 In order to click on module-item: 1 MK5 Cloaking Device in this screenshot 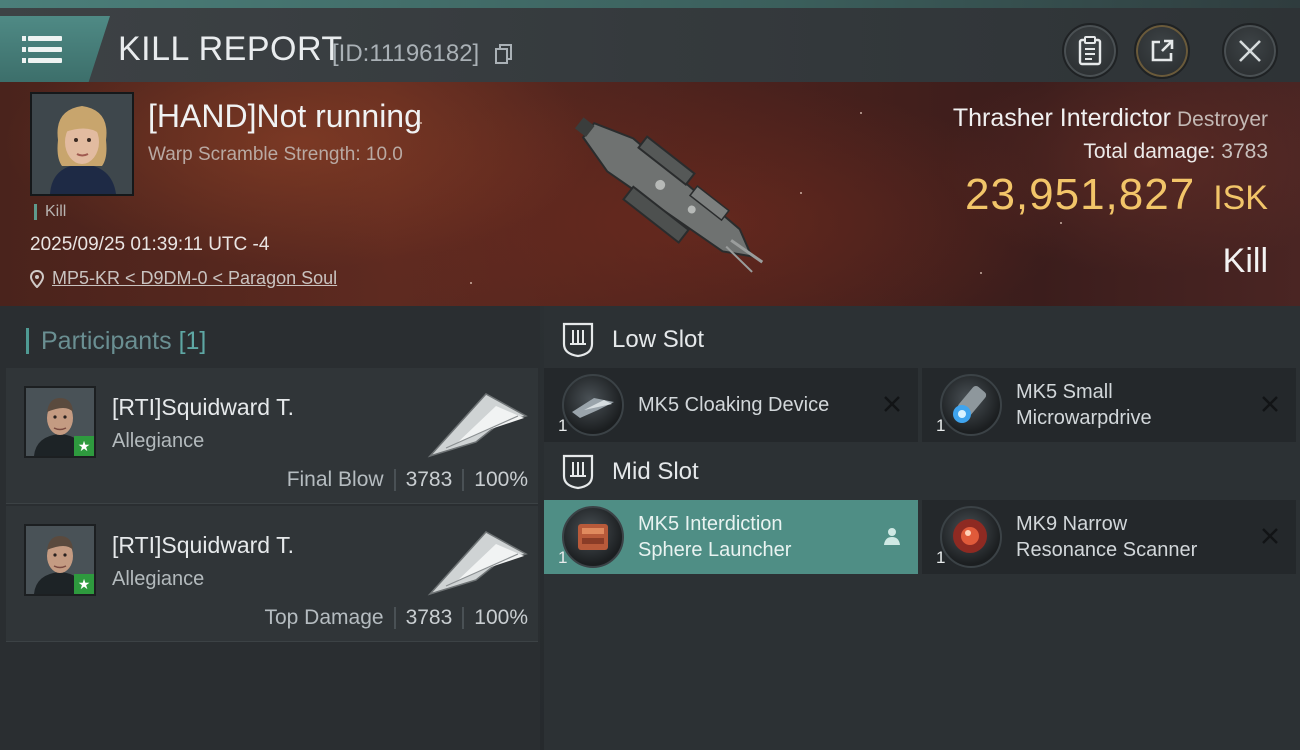, I will do `click(731, 405)`.